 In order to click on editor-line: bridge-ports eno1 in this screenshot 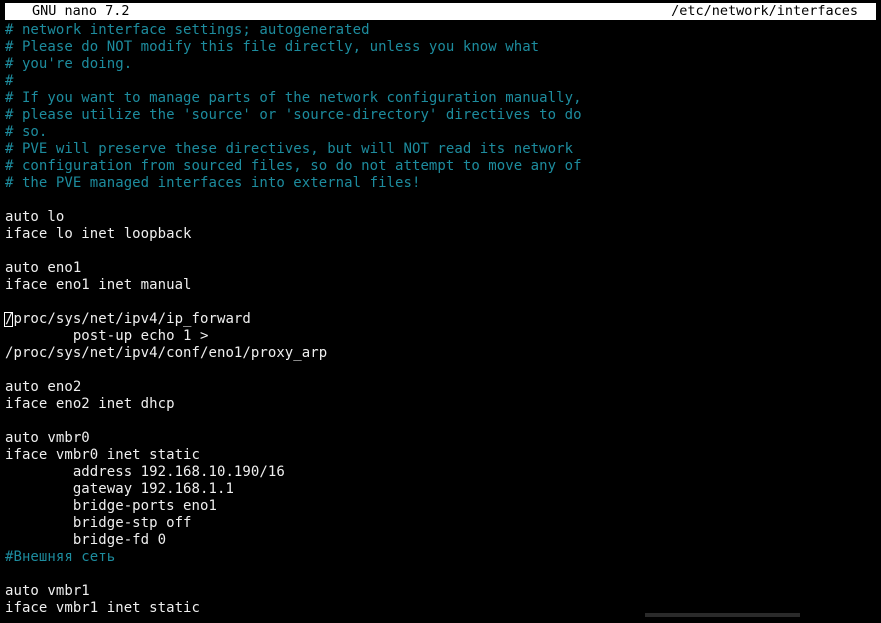, I will do `click(111, 506)`.